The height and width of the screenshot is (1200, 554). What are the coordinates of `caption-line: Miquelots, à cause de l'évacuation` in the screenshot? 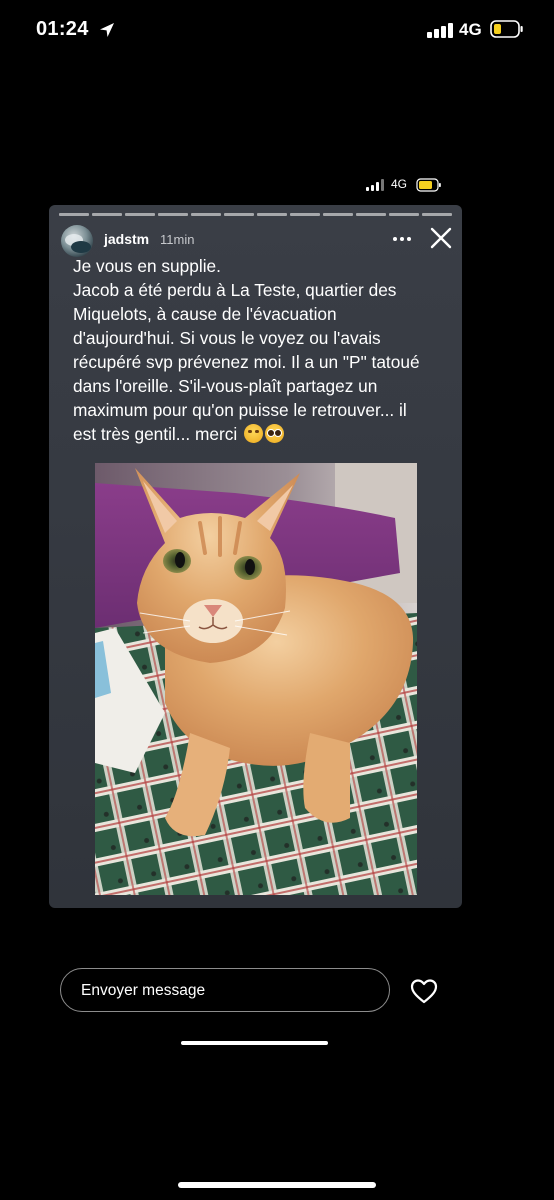 It's located at (205, 314).